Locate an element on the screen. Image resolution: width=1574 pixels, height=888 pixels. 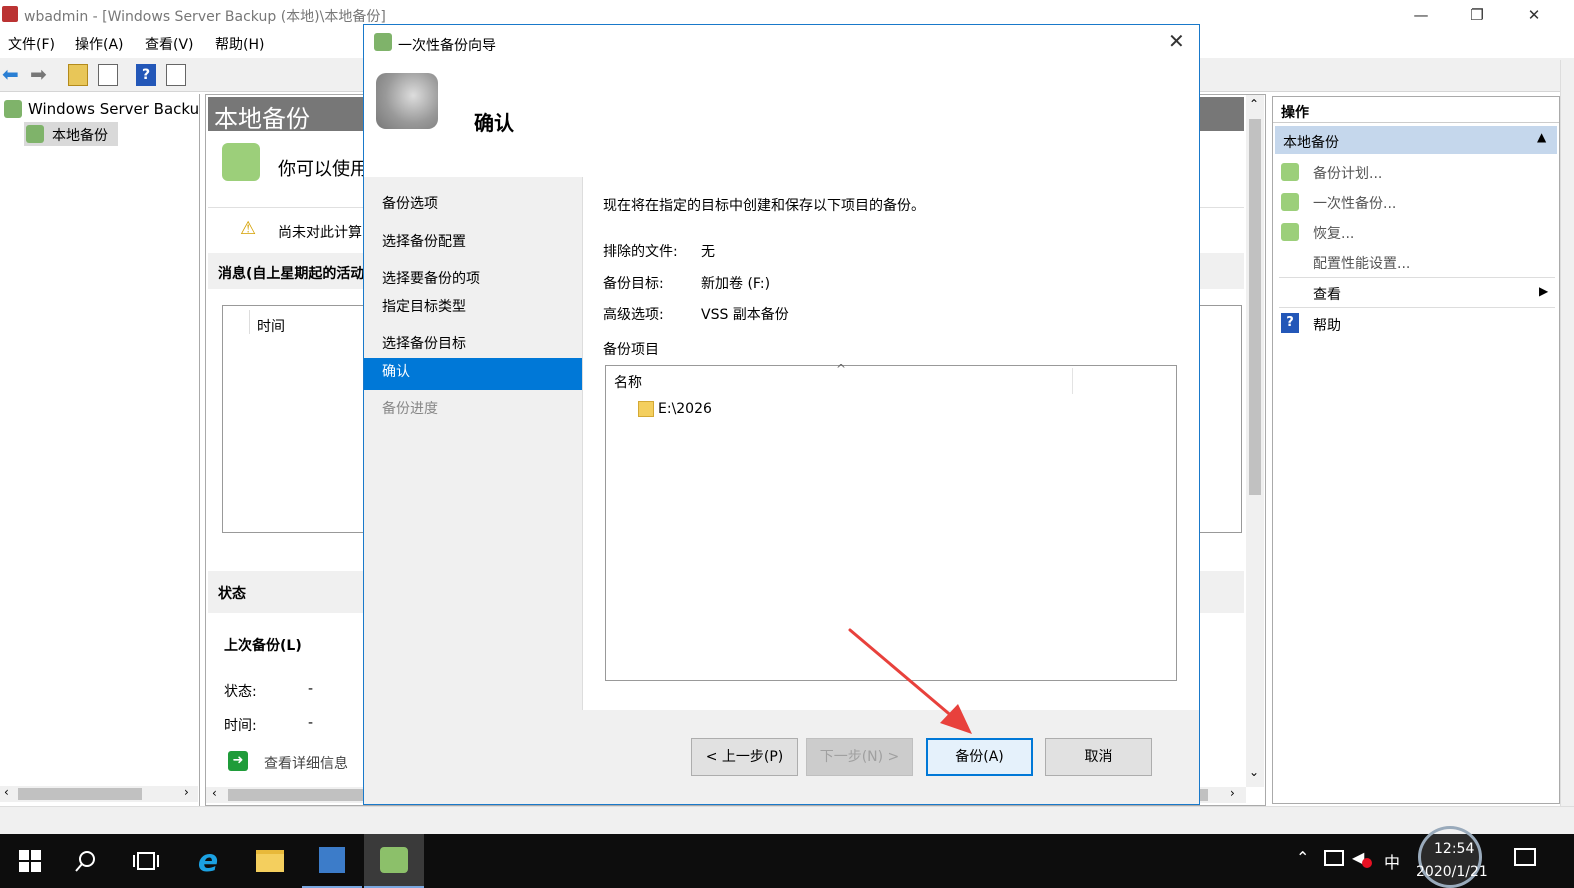
tree-hscrollbar: ‹ › is located at coordinates (99, 793).